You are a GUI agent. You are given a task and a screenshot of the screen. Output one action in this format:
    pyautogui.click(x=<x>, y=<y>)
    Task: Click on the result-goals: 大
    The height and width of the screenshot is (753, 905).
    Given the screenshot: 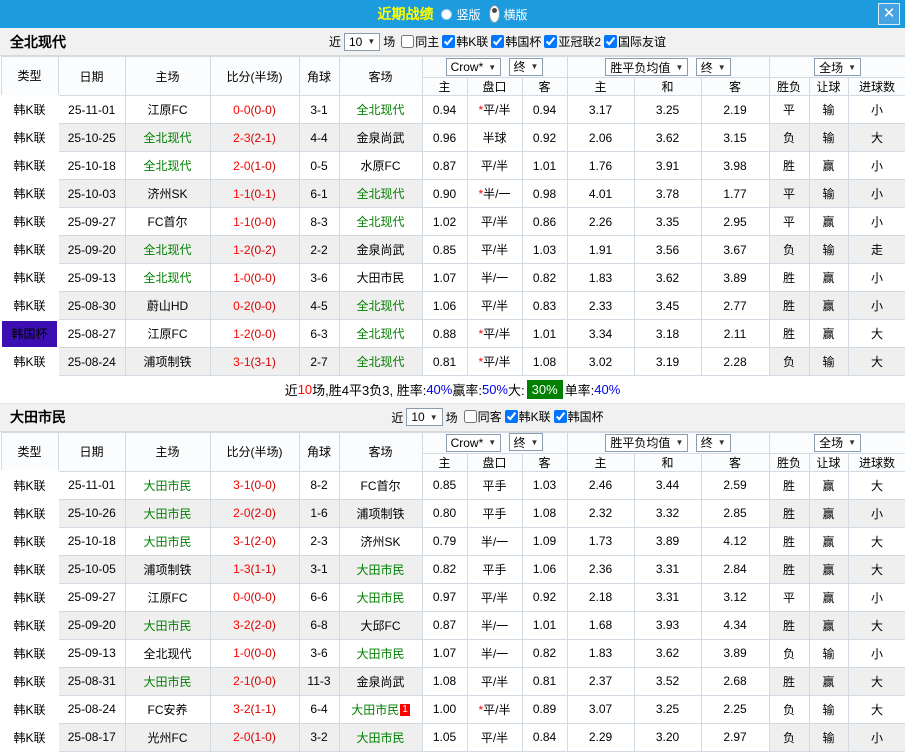 What is the action you would take?
    pyautogui.click(x=876, y=333)
    